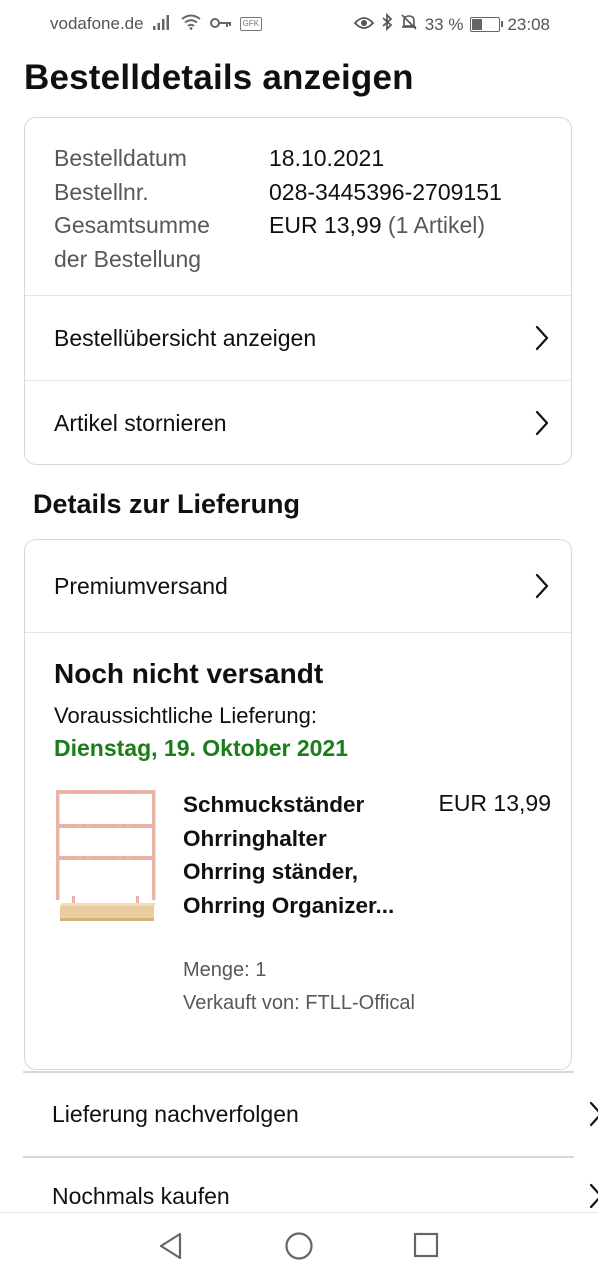 This screenshot has height=1281, width=598. Describe the element at coordinates (107, 858) in the screenshot. I see `jewelry-stand-image` at that location.